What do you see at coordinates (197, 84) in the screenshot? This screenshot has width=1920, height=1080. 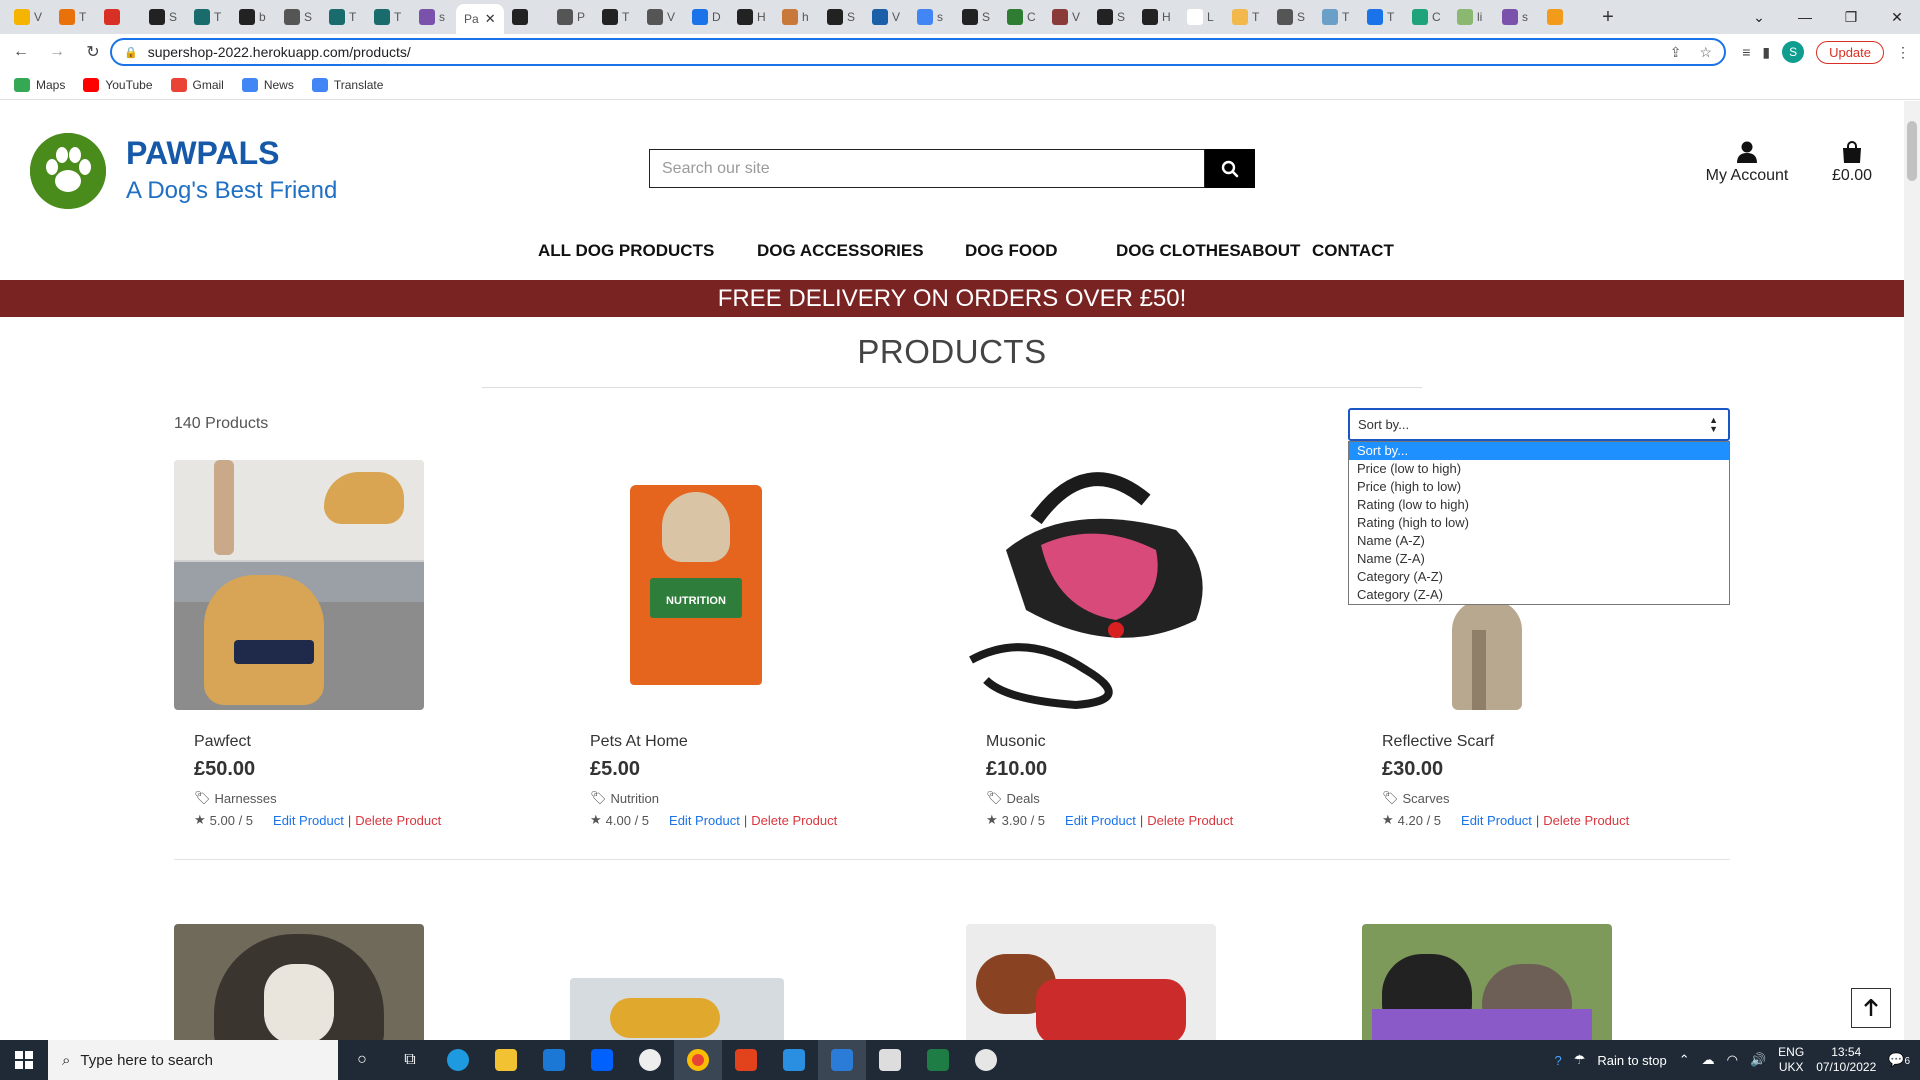 I see `bookmark-gmail: Gmail` at bounding box center [197, 84].